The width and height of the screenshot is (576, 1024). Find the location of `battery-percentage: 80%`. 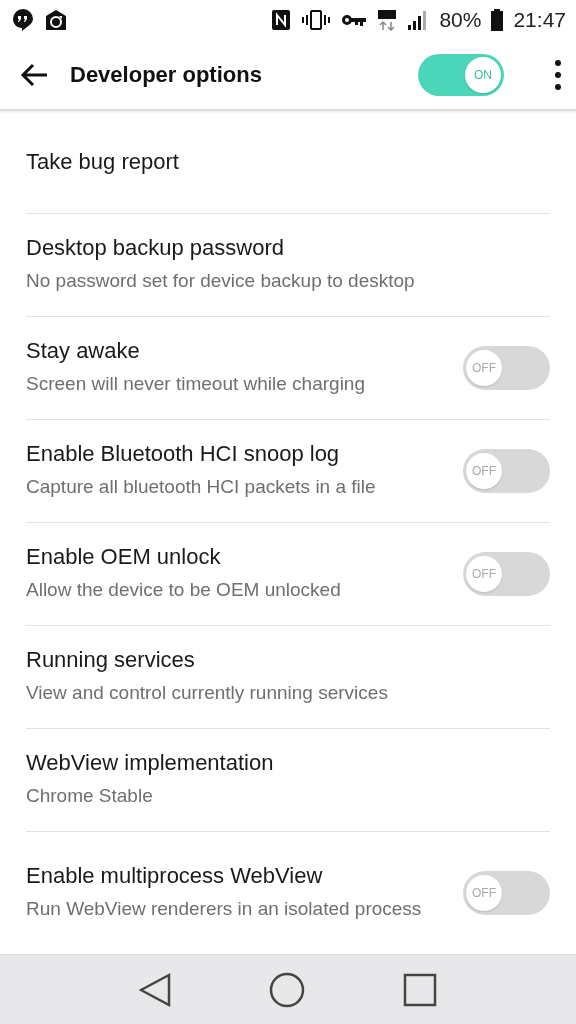

battery-percentage: 80% is located at coordinates (460, 20).